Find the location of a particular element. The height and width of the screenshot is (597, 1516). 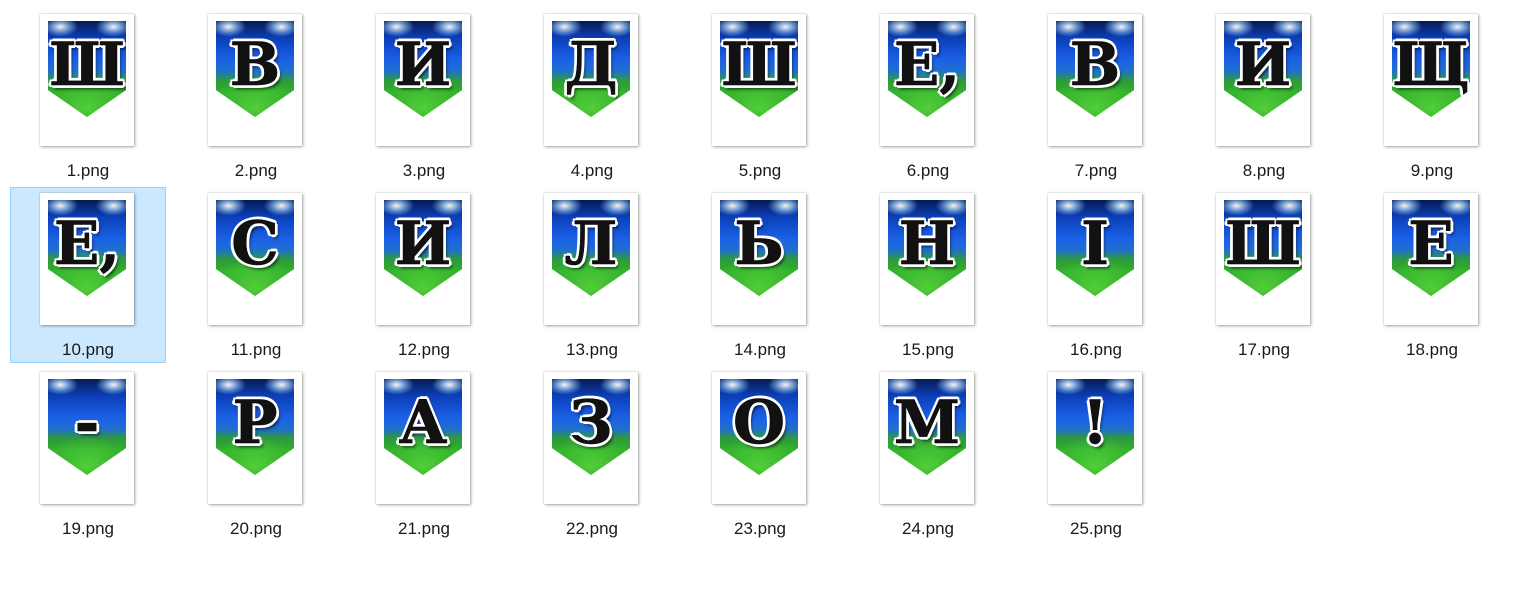

file-item: И 12.png is located at coordinates (424, 275).